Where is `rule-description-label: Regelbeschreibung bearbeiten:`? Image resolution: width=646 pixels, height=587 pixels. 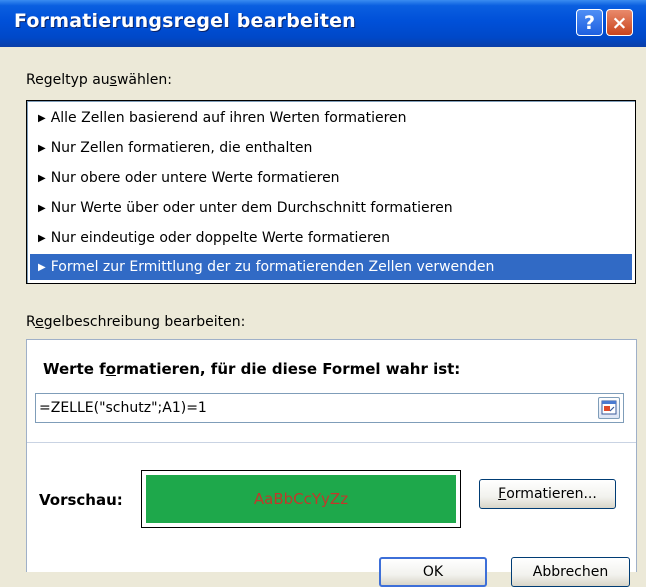
rule-description-label: Regelbeschreibung bearbeiten: is located at coordinates (135, 322).